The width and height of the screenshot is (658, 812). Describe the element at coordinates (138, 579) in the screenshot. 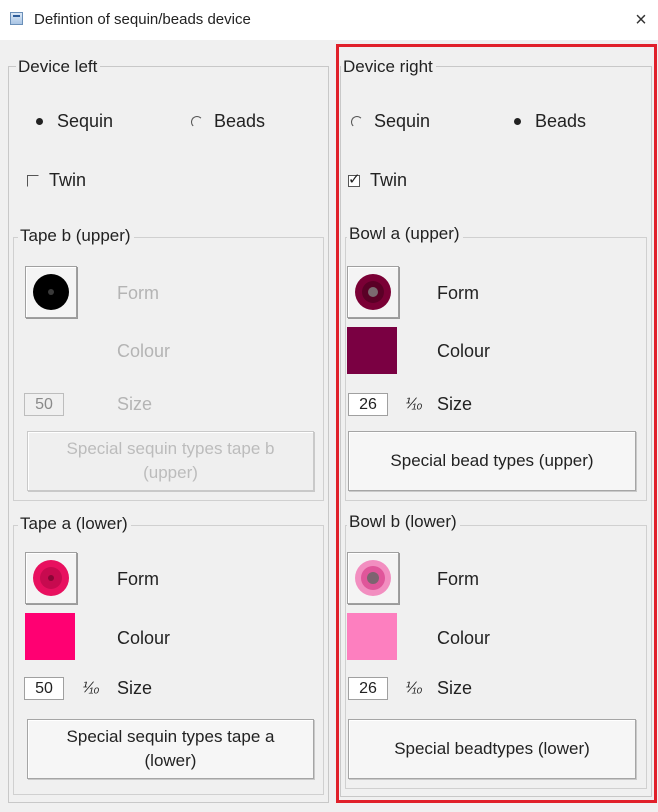

I see `left-lower-form-label: Form` at that location.